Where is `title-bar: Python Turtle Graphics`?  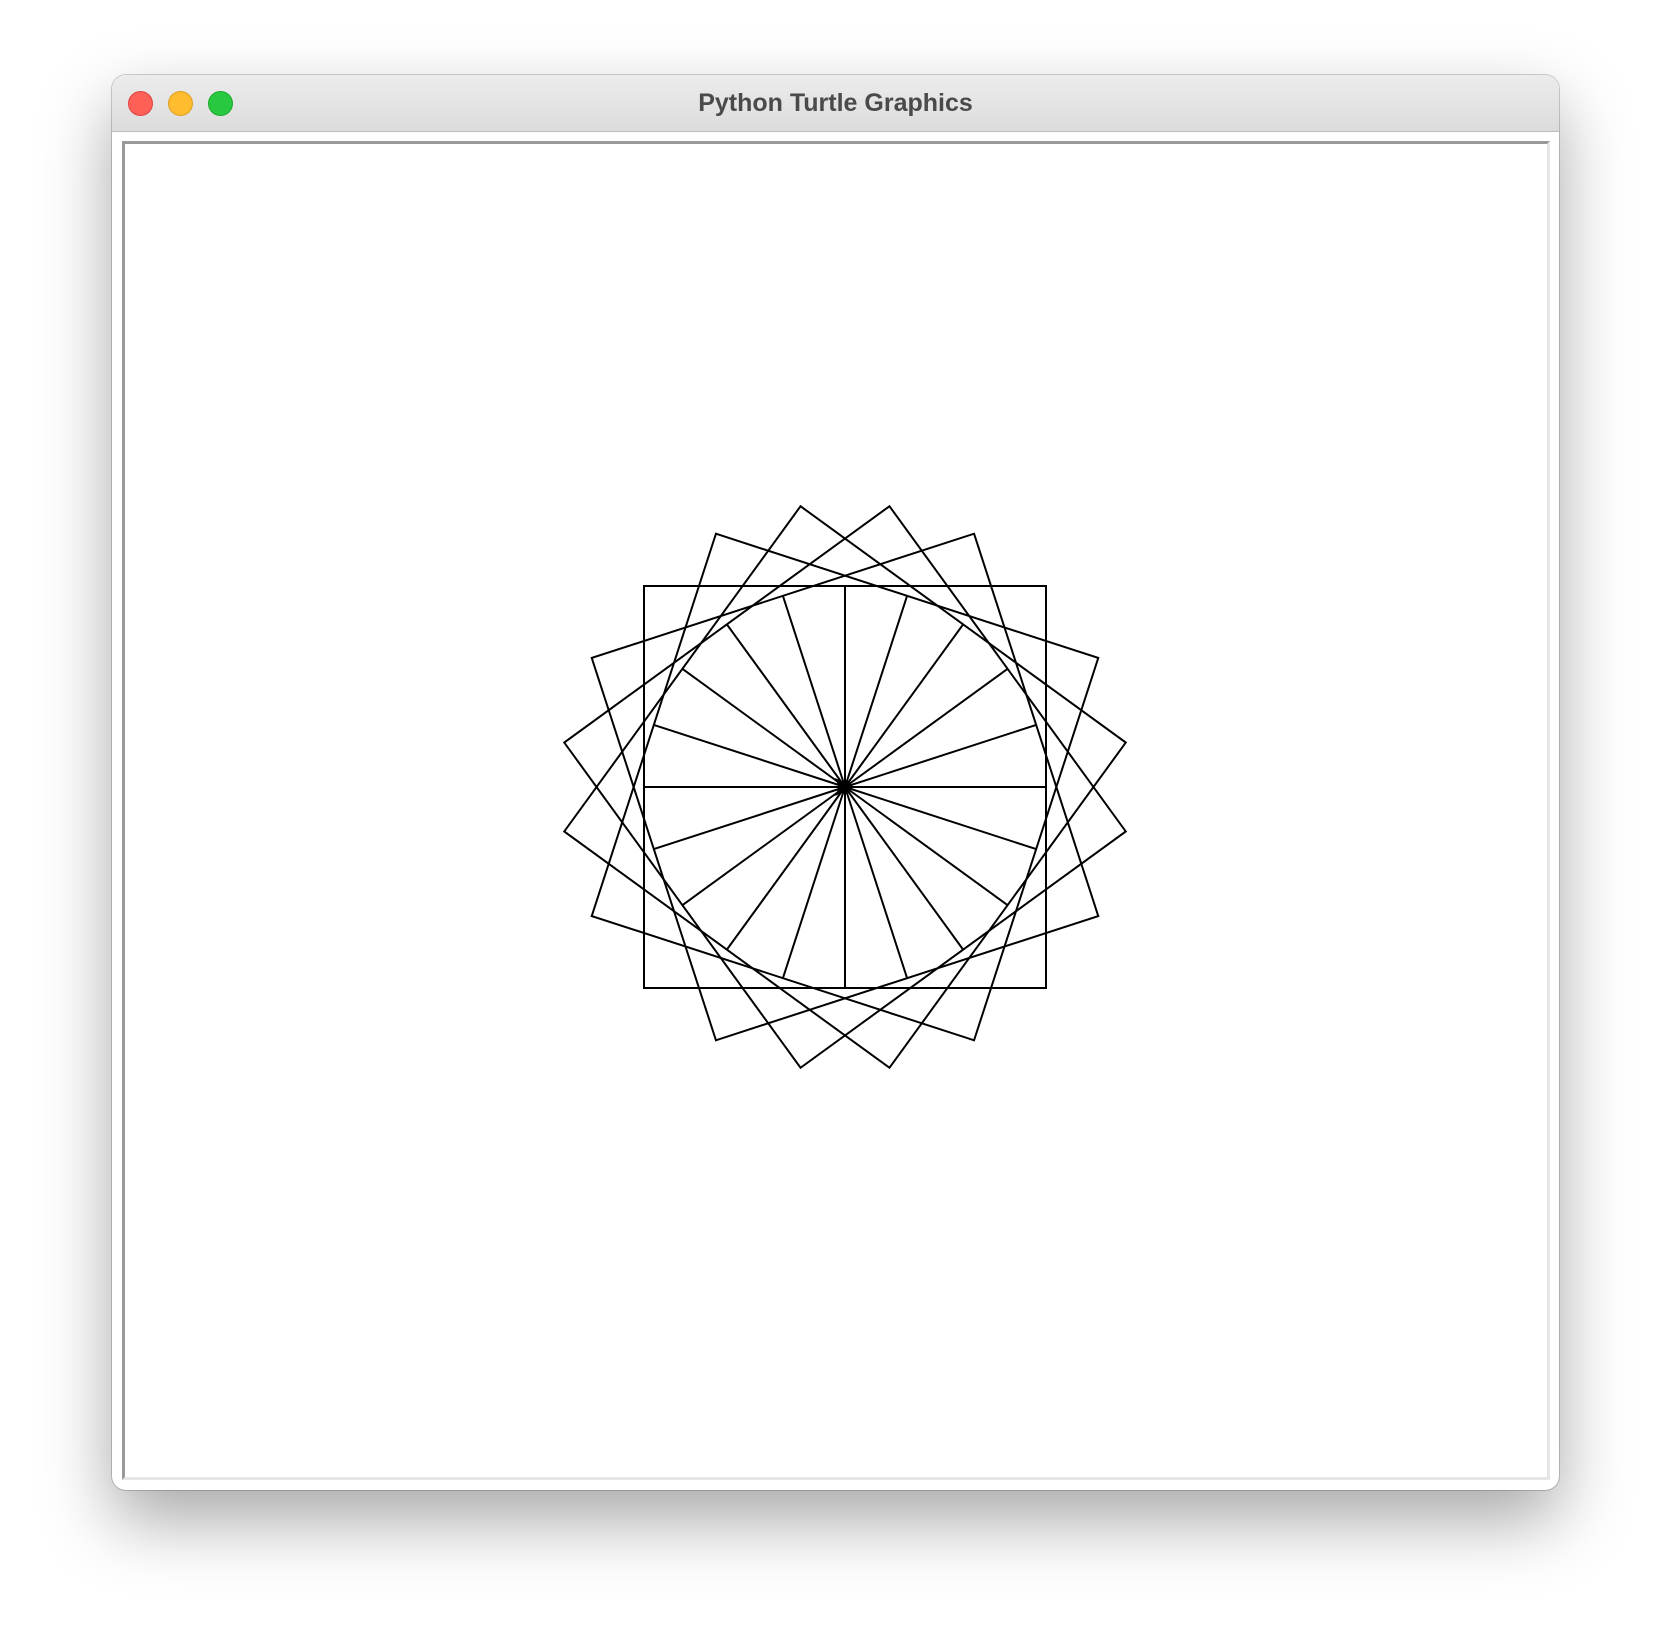 title-bar: Python Turtle Graphics is located at coordinates (835, 103).